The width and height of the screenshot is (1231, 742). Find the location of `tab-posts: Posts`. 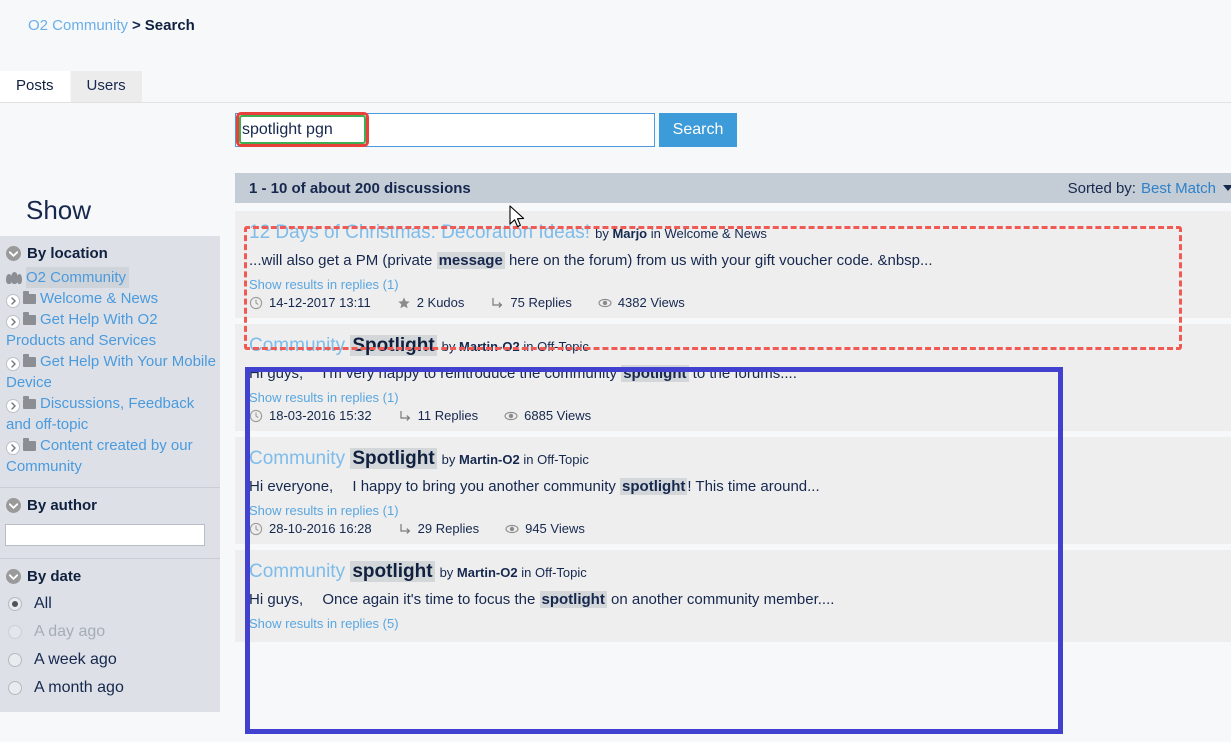

tab-posts: Posts is located at coordinates (35, 86).